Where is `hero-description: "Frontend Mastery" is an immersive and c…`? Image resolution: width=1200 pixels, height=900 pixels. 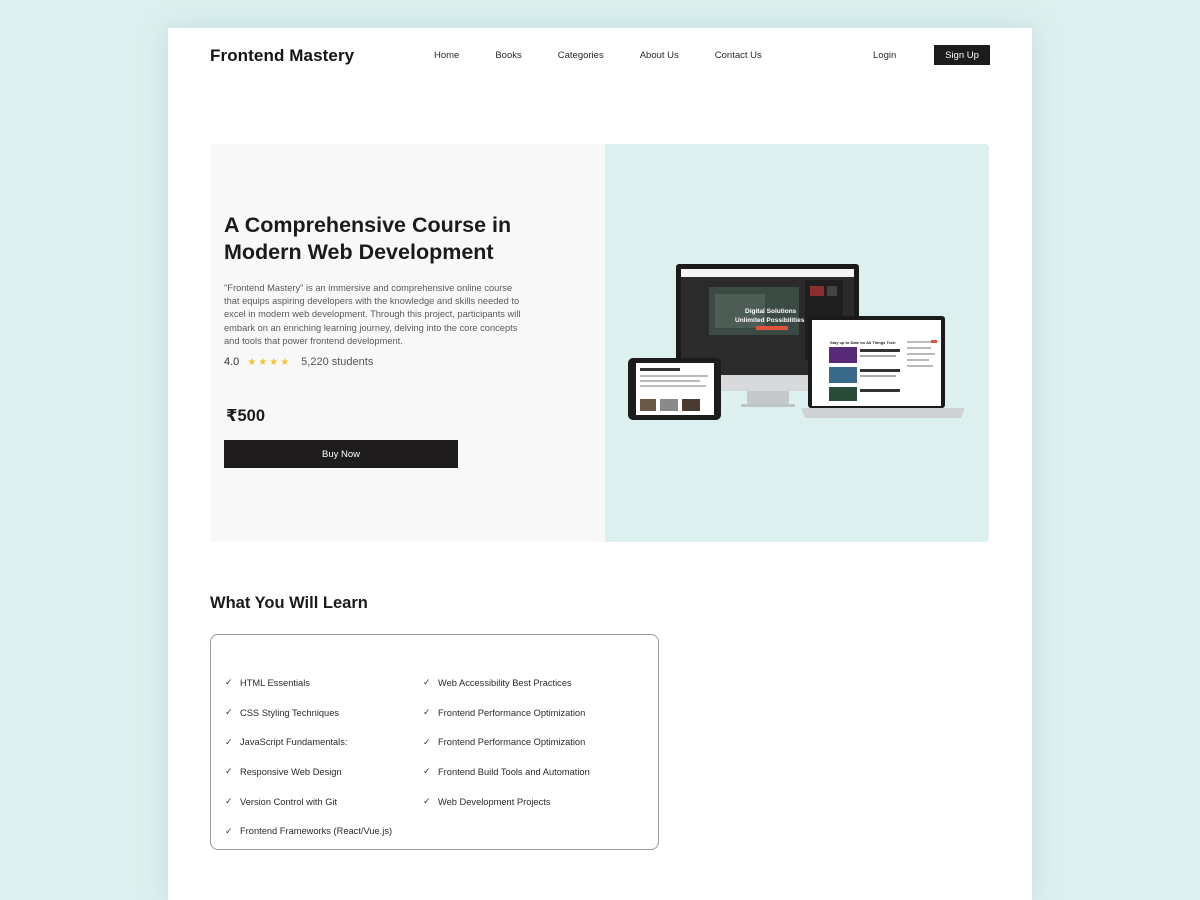
hero-description: "Frontend Mastery" is an immersive and c… is located at coordinates (372, 314).